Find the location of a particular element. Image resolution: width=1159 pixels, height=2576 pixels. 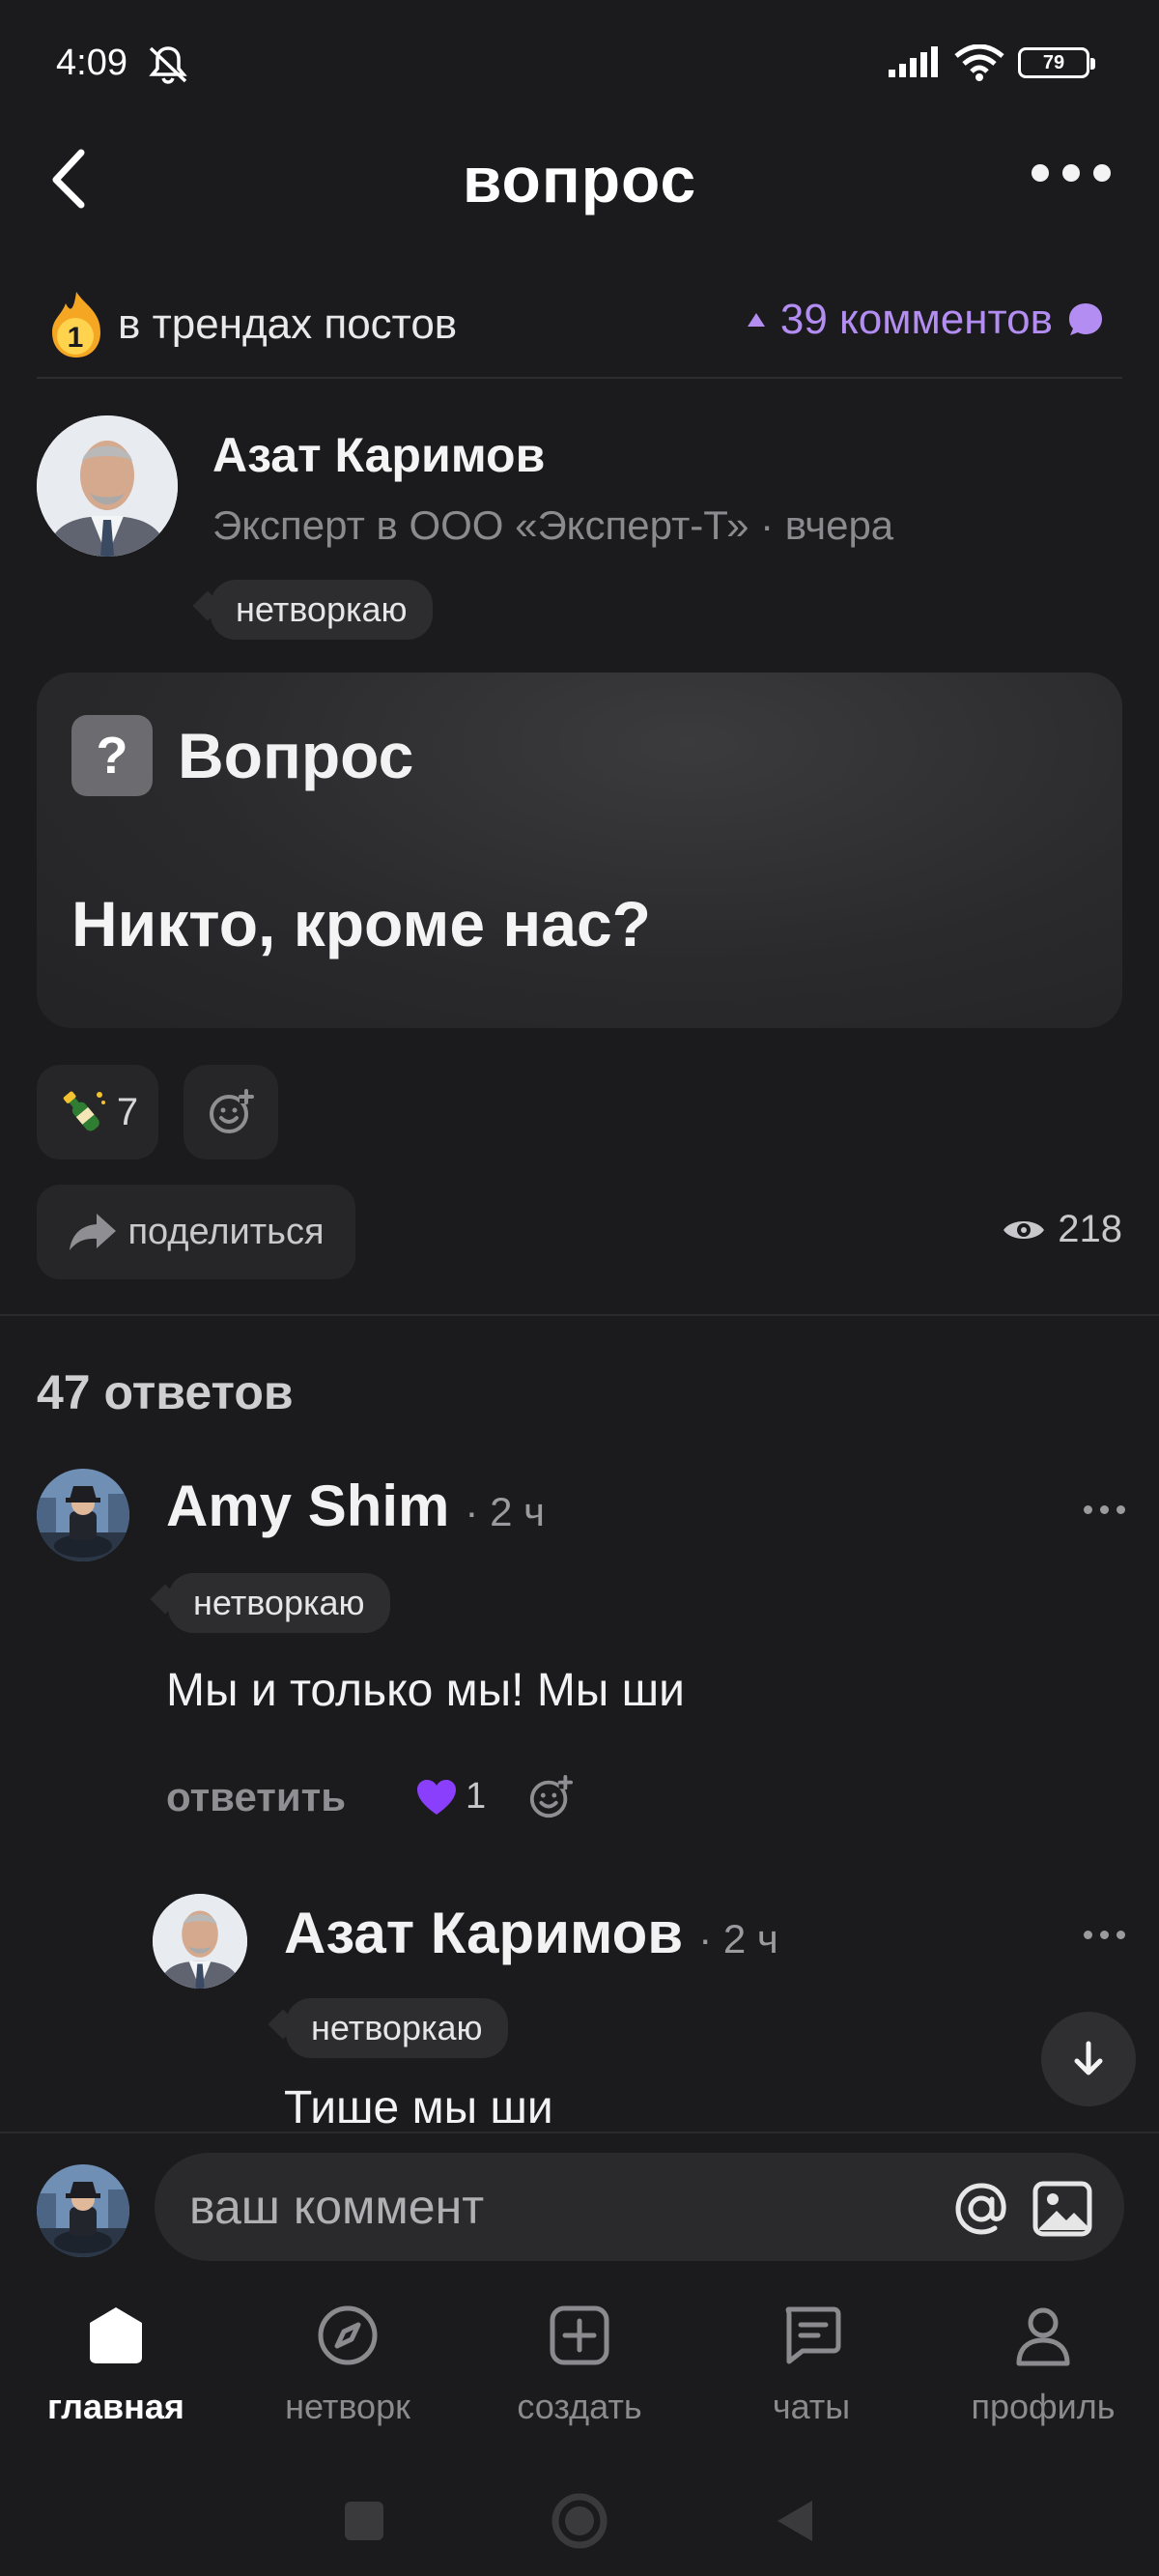

post-type-label: Вопрос is located at coordinates (296, 756).